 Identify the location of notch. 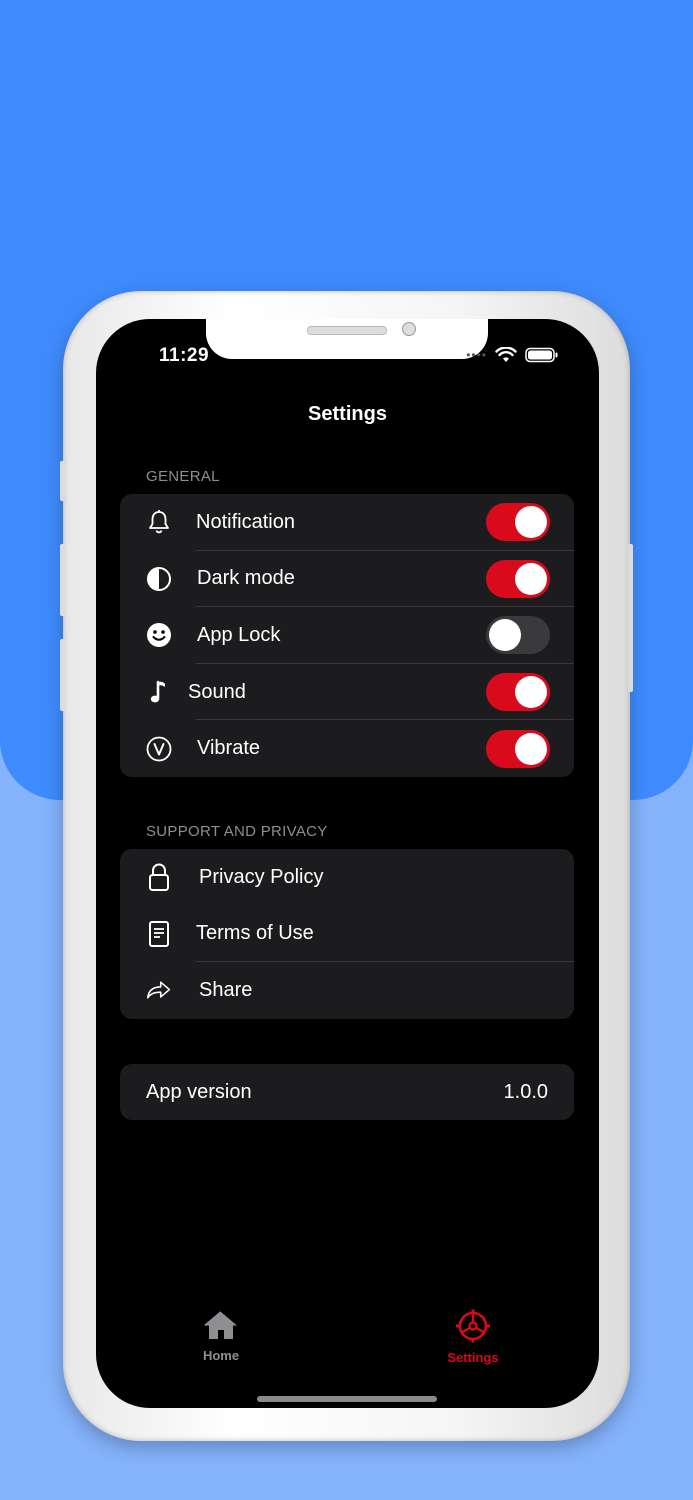
(347, 339).